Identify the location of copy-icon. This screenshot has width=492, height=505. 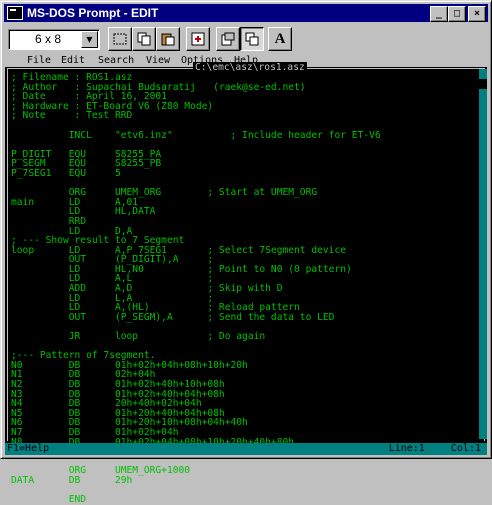
(144, 39).